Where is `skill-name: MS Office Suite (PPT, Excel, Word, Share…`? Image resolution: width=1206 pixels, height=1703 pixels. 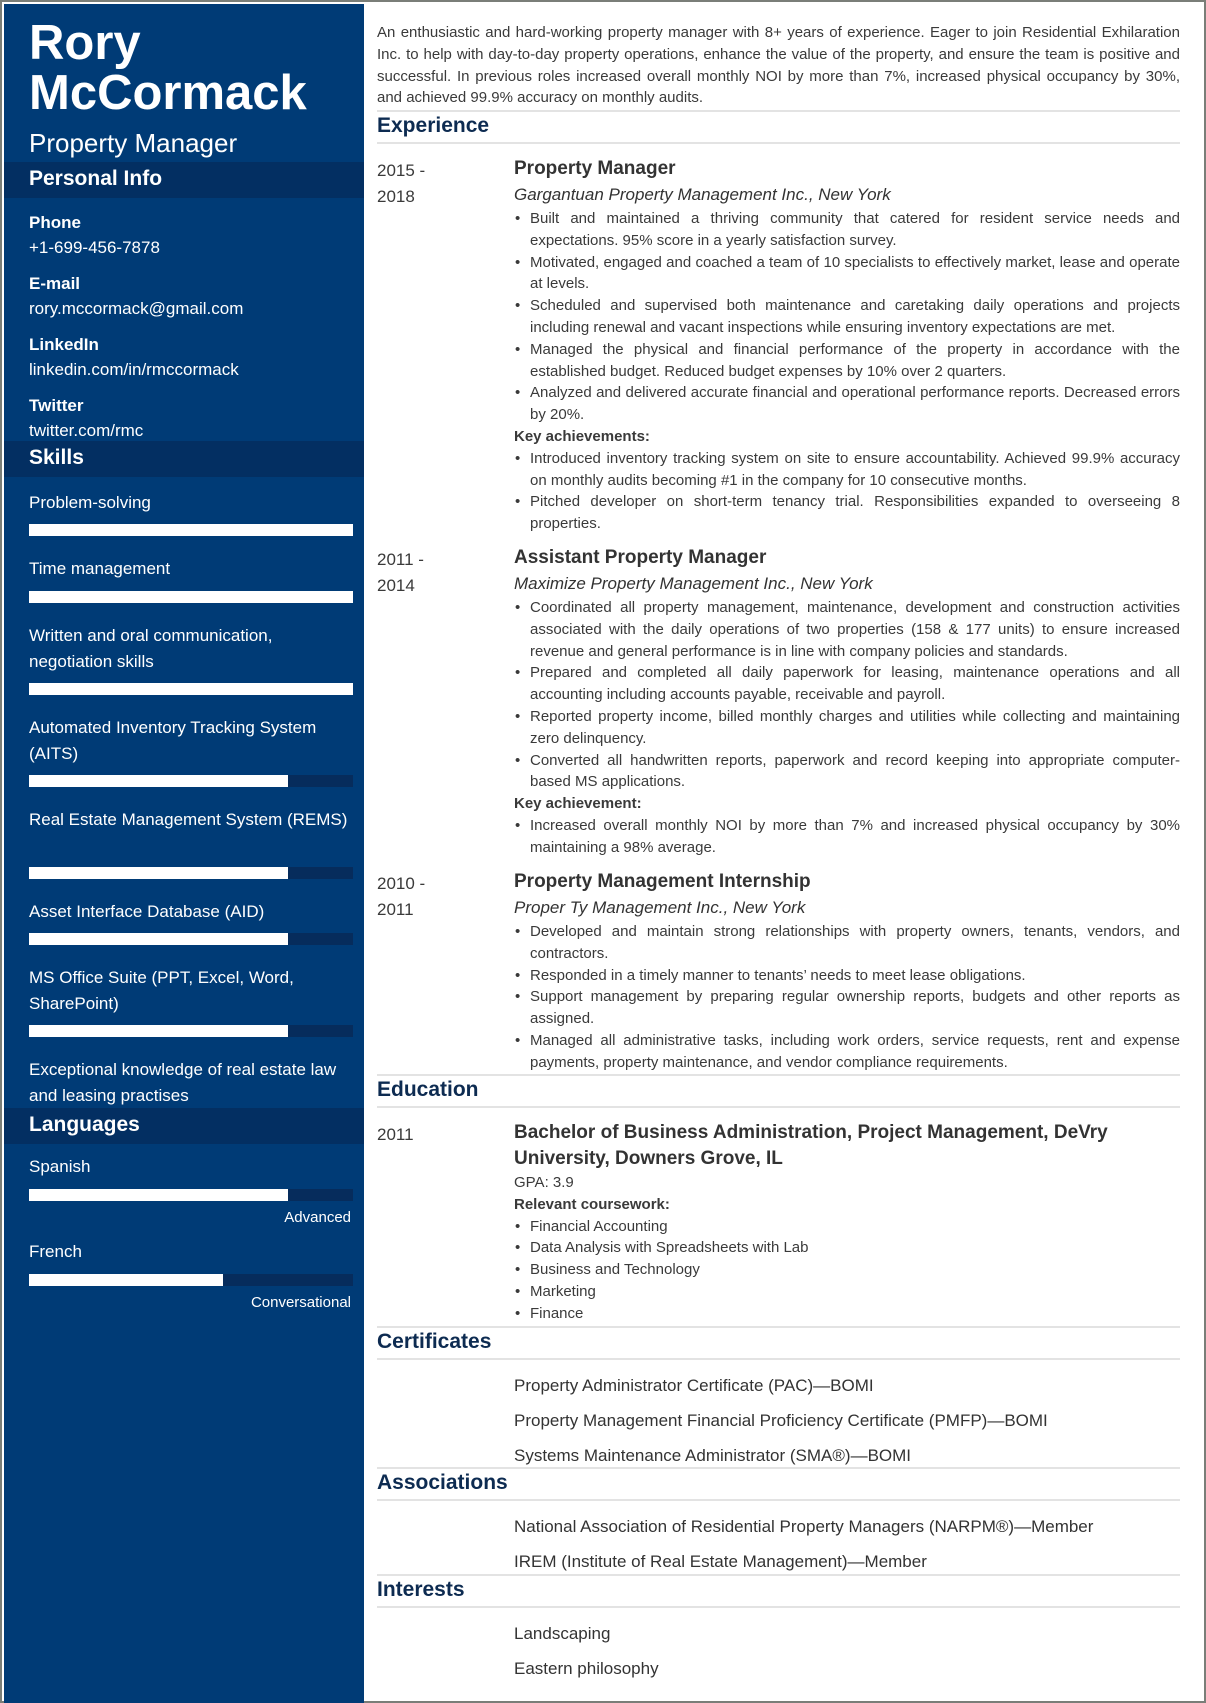 skill-name: MS Office Suite (PPT, Excel, Word, Share… is located at coordinates (161, 990).